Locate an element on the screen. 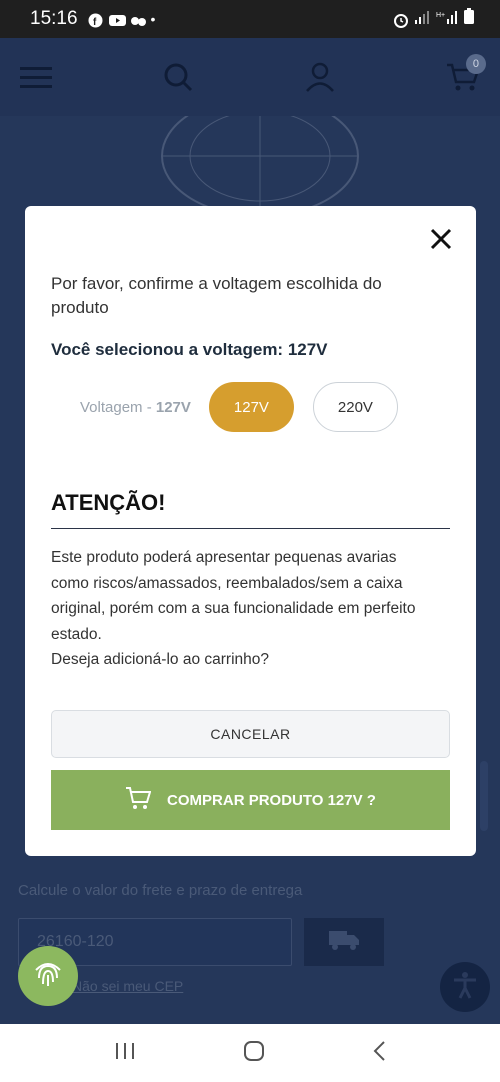  status-time: 15:16 is located at coordinates (54, 18).